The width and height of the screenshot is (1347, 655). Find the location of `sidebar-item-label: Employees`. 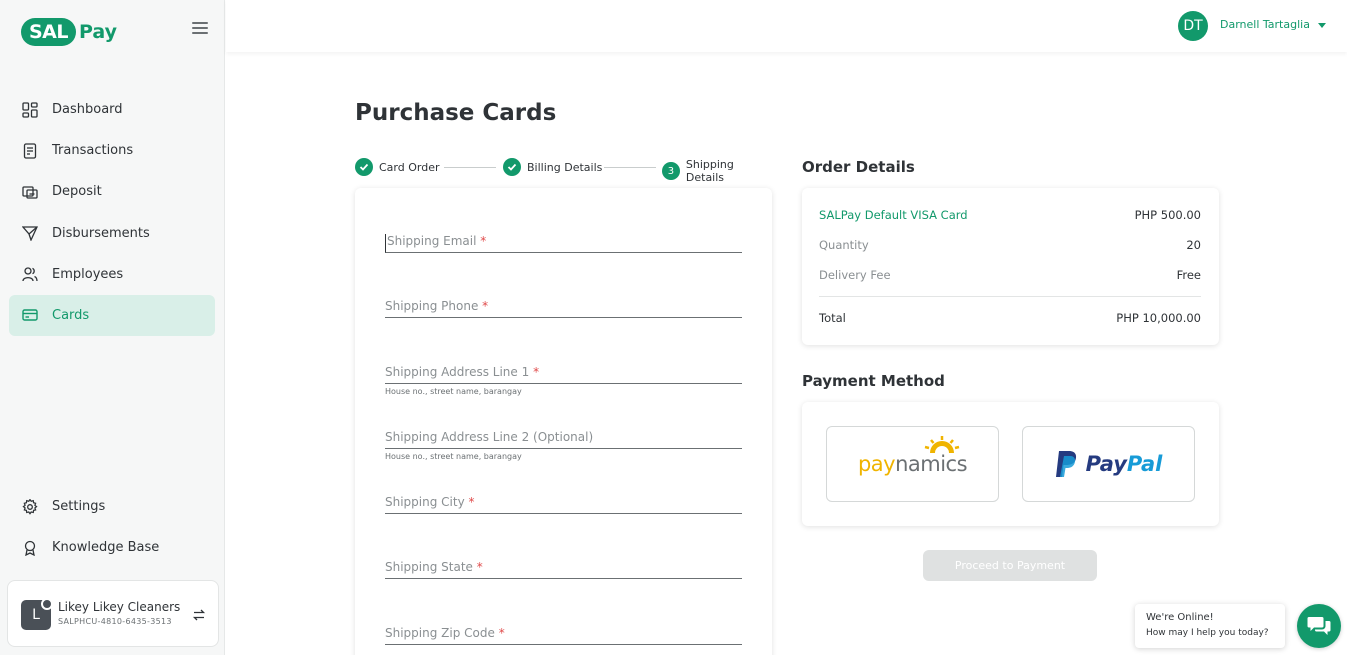

sidebar-item-label: Employees is located at coordinates (88, 274).